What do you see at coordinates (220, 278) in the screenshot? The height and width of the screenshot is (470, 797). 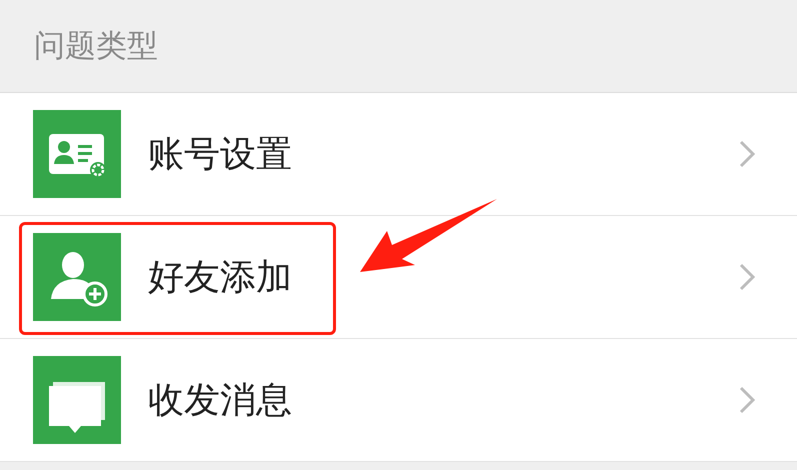 I see `item-label: 好友添加` at bounding box center [220, 278].